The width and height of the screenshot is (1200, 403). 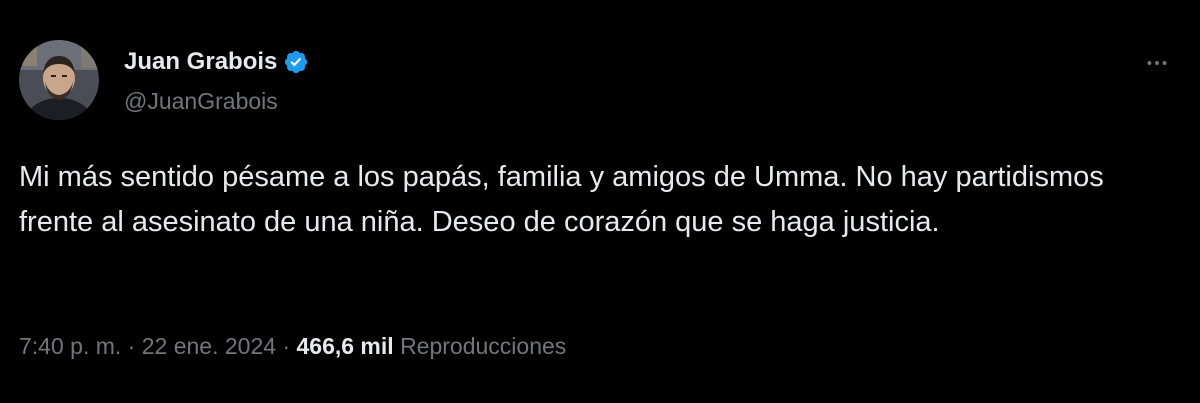 I want to click on more-options-button, so click(x=1157, y=63).